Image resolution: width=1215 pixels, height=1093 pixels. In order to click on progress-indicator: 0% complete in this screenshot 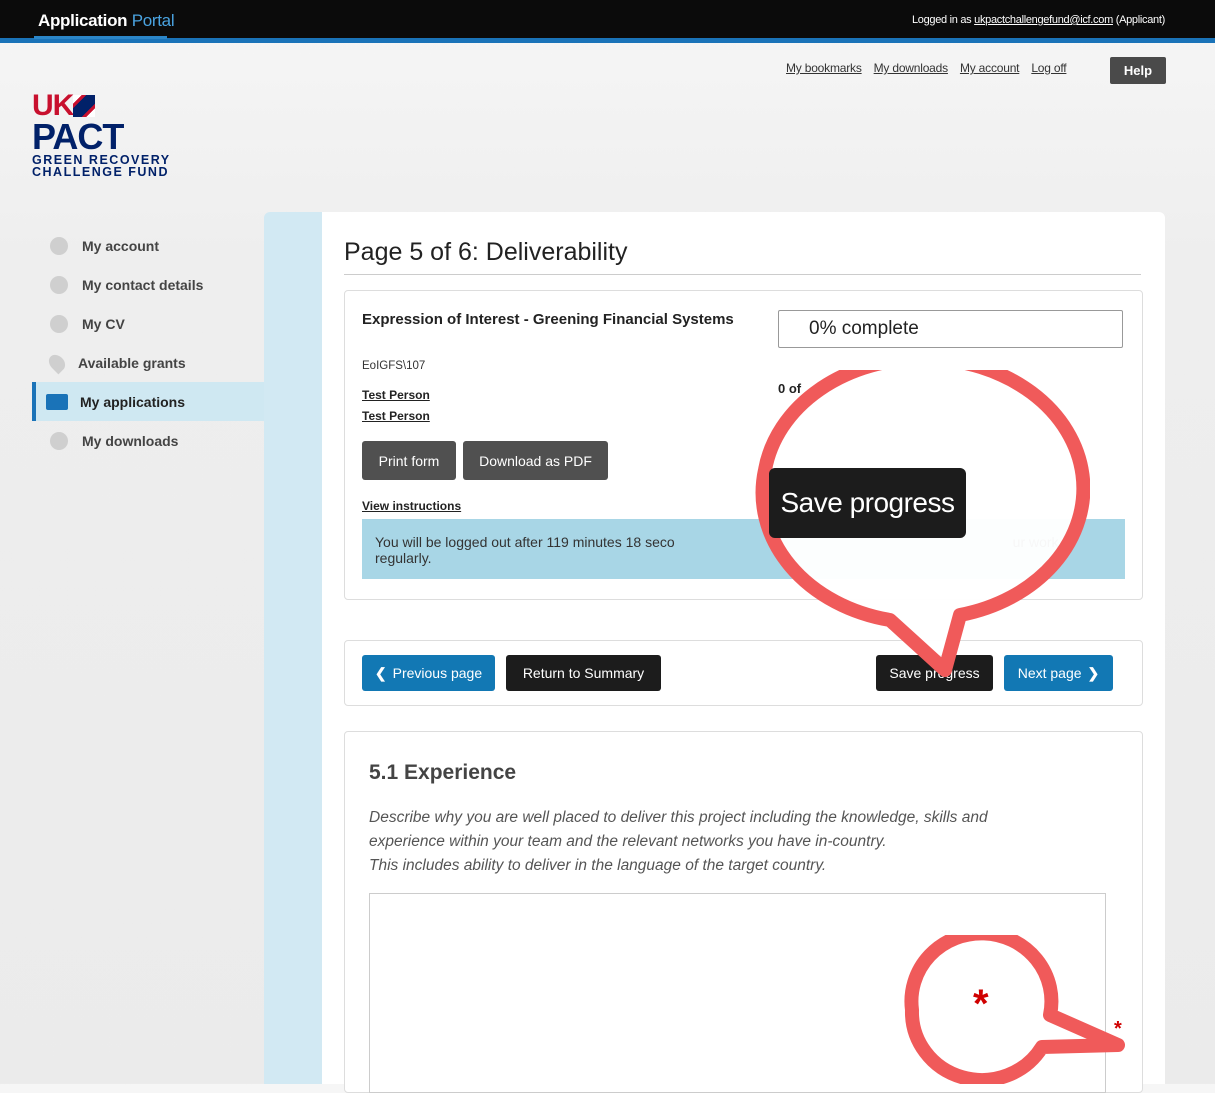, I will do `click(950, 329)`.